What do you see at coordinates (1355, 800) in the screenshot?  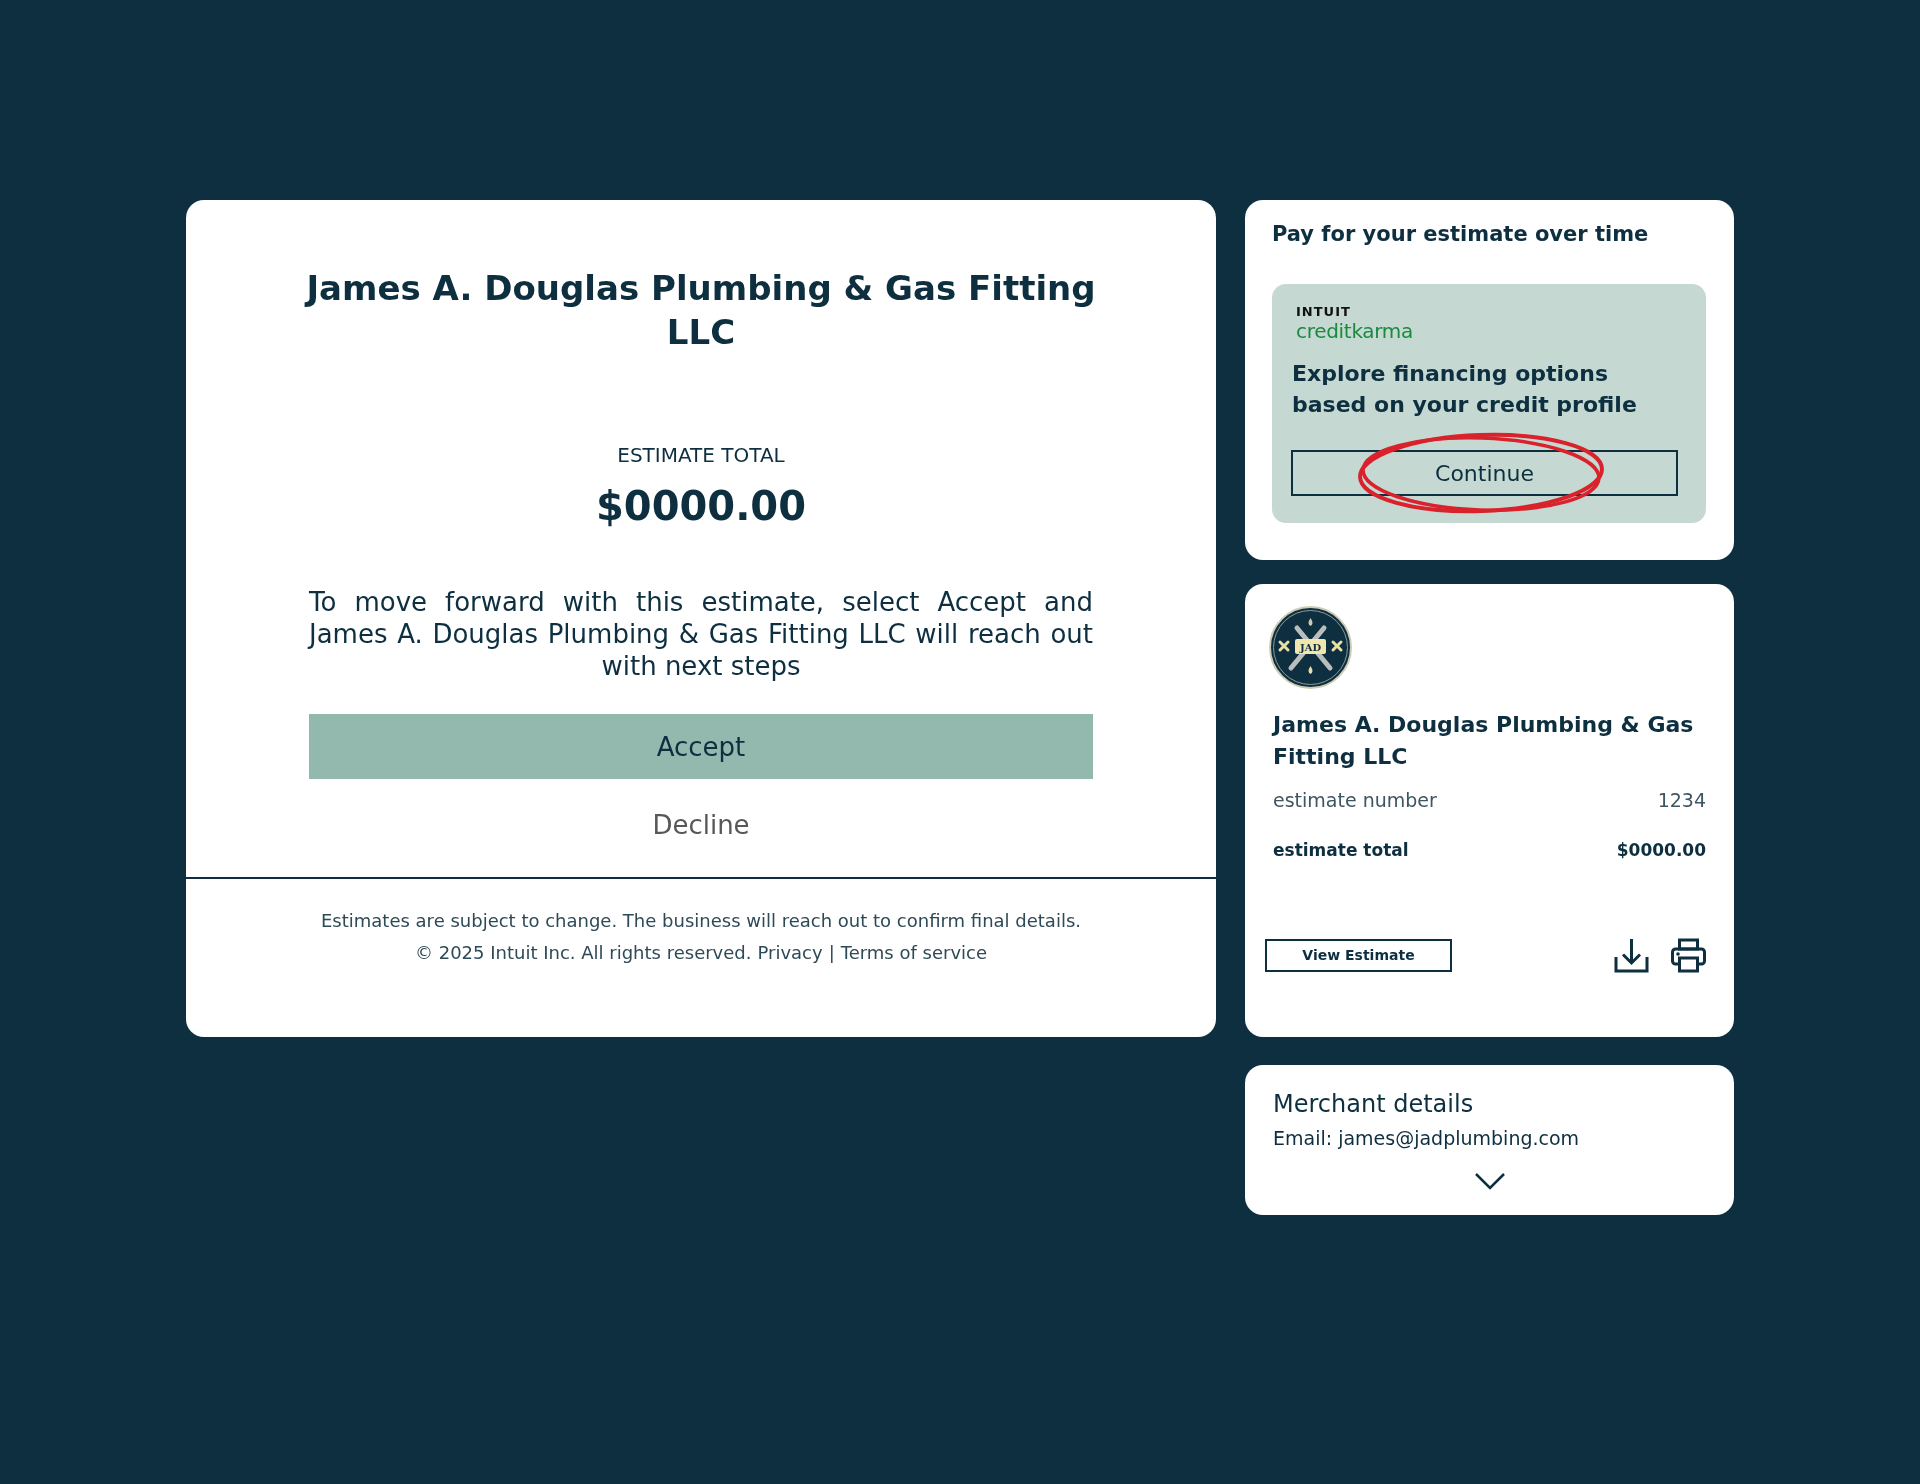 I see `row-label: estimate number` at bounding box center [1355, 800].